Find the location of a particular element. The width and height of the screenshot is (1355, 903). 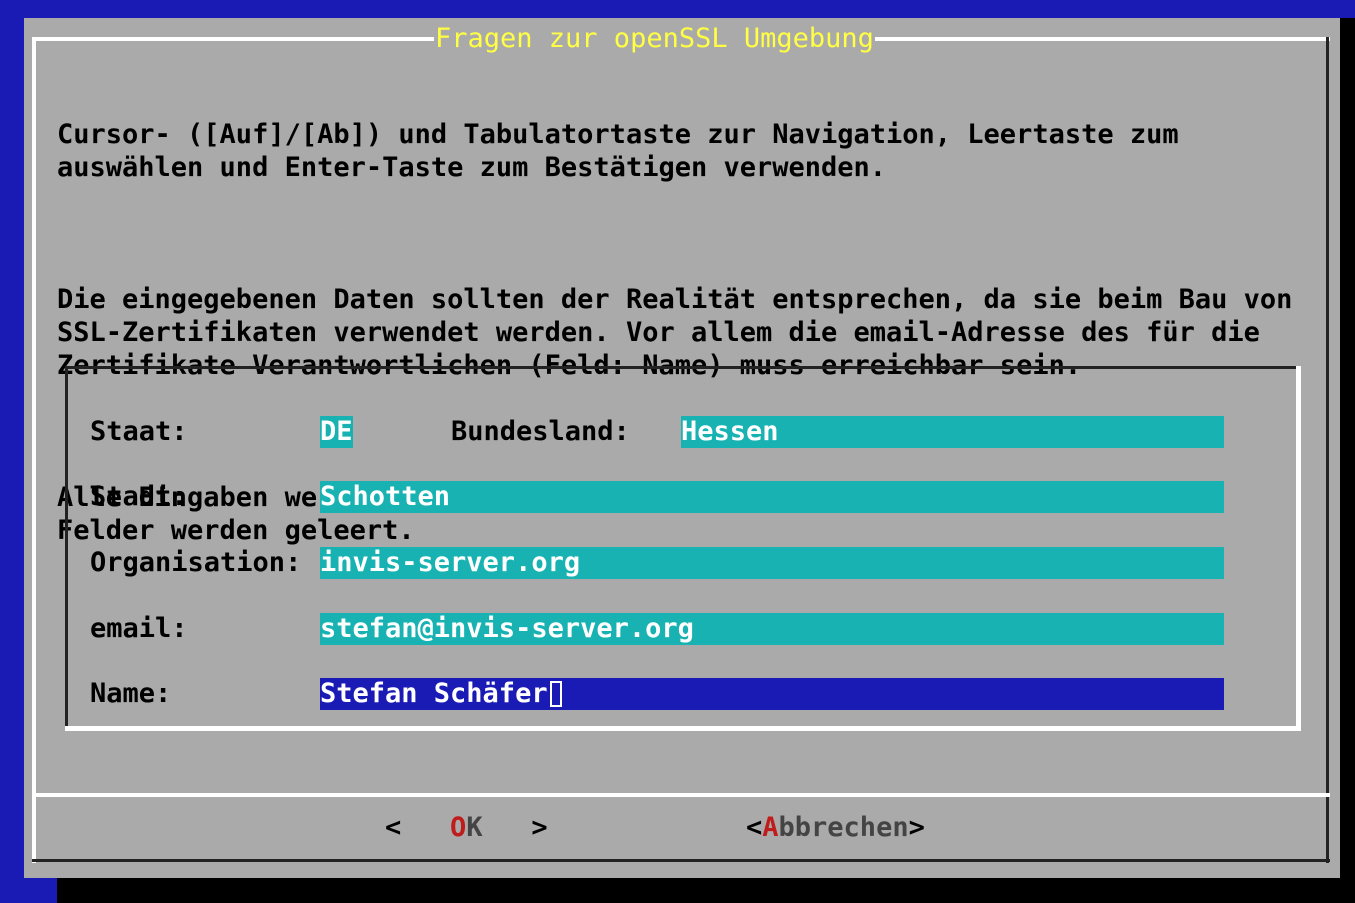

staat-label: Staat: is located at coordinates (139, 431).